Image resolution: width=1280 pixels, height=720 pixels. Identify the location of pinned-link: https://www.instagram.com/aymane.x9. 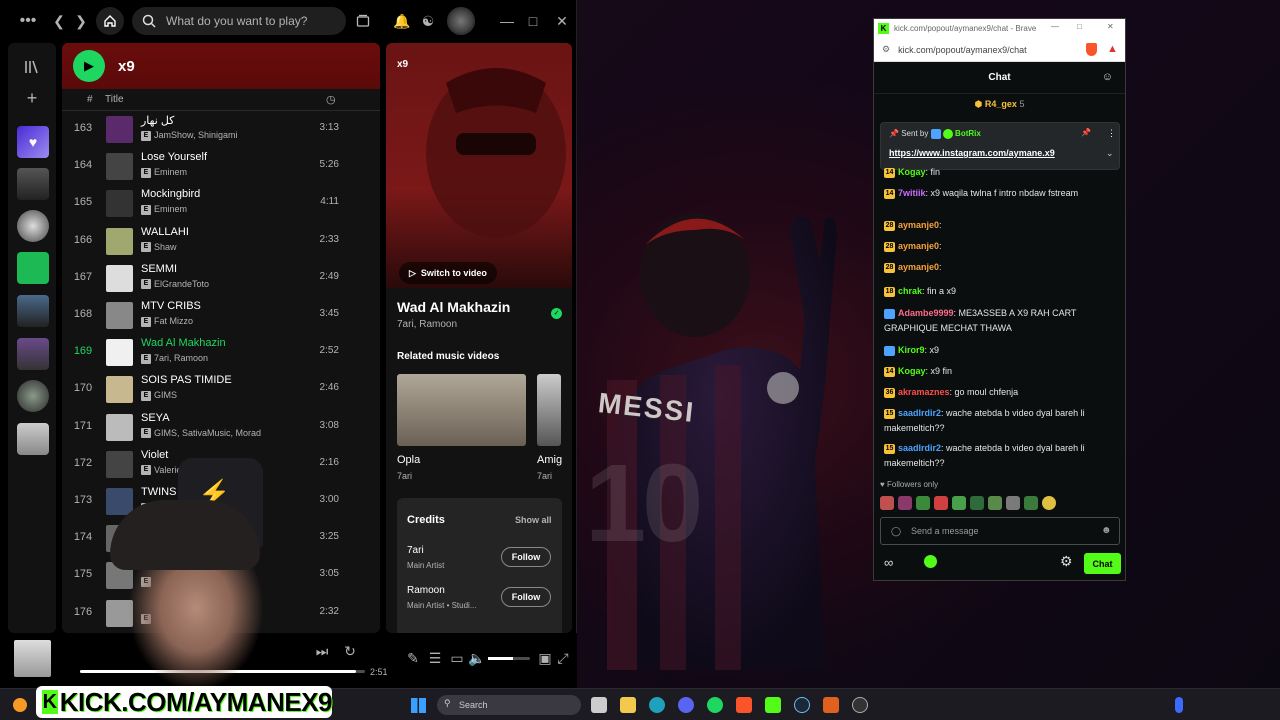
(972, 153).